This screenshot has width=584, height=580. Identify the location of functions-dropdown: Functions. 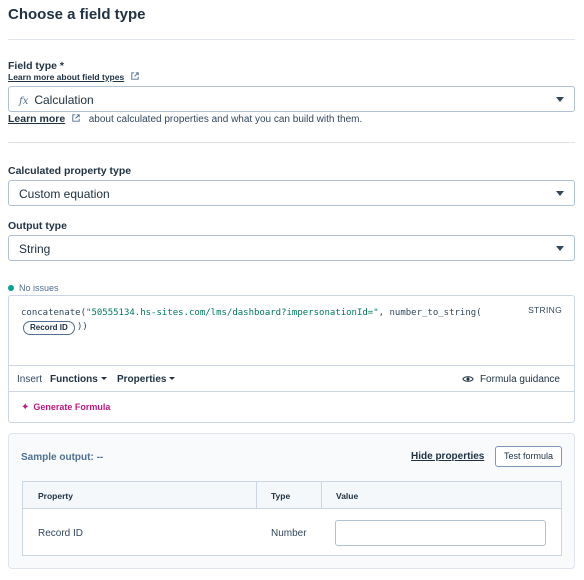
(78, 379).